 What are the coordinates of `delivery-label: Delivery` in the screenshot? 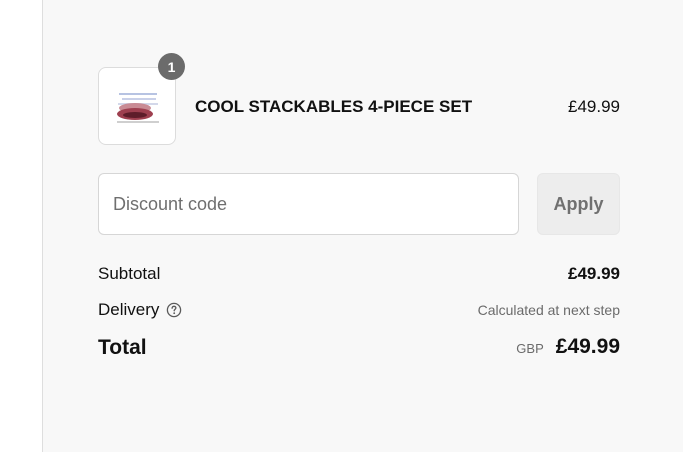 It's located at (129, 309).